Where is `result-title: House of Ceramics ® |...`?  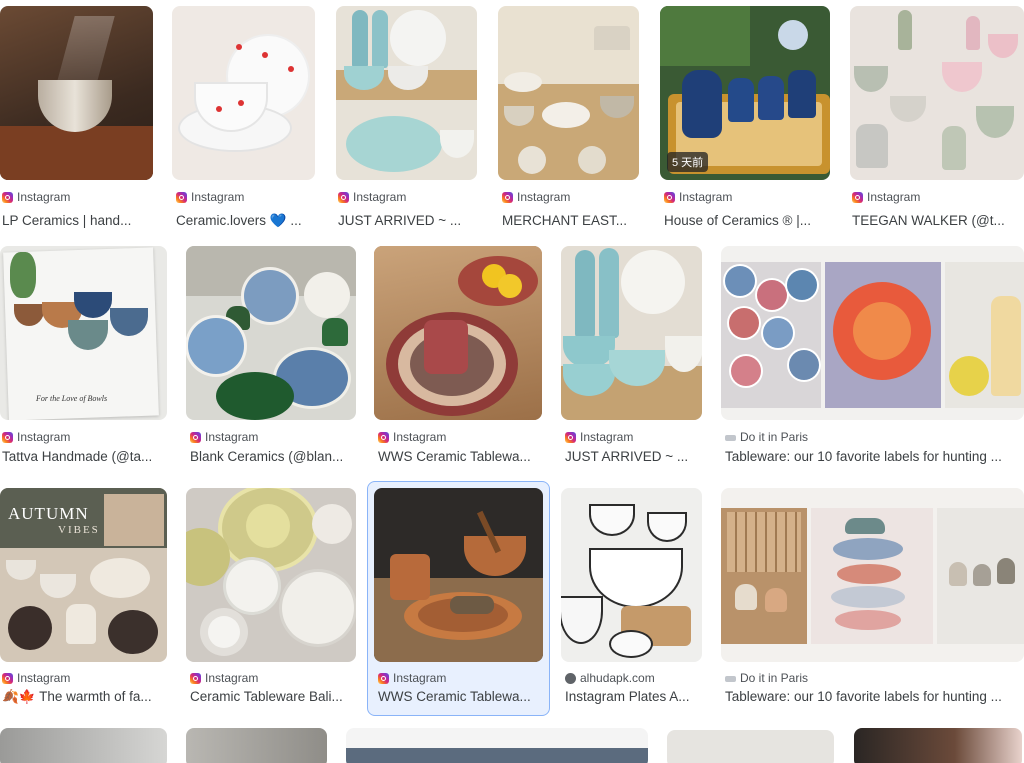
result-title: House of Ceramics ® |... is located at coordinates (746, 221).